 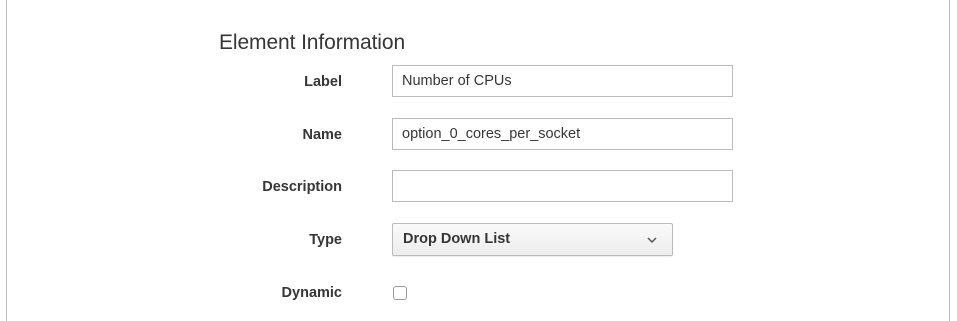 I want to click on type-select: Drop Down List, so click(x=532, y=239).